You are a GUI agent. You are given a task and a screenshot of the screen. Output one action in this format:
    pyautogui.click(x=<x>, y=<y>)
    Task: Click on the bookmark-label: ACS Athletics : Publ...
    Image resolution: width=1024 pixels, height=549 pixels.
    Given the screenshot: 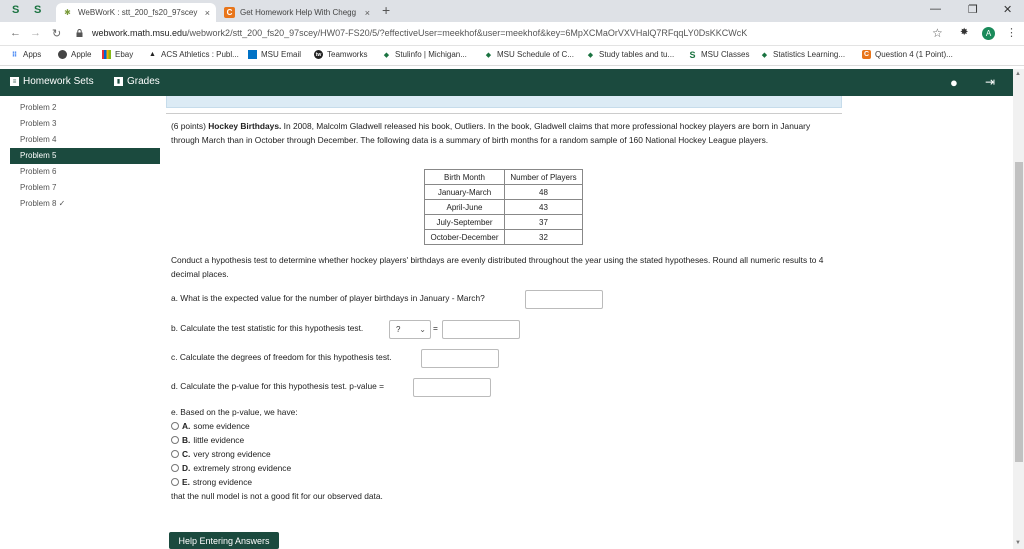 What is the action you would take?
    pyautogui.click(x=200, y=54)
    